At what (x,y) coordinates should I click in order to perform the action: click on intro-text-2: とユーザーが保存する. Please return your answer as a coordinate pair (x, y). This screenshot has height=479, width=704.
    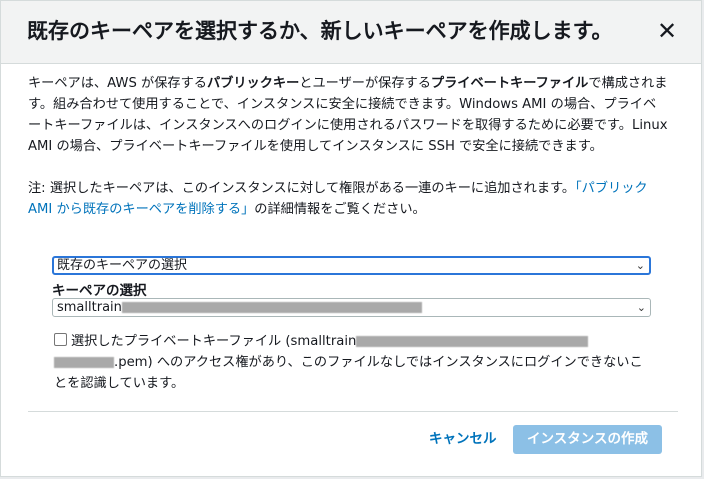
    Looking at the image, I should click on (365, 83).